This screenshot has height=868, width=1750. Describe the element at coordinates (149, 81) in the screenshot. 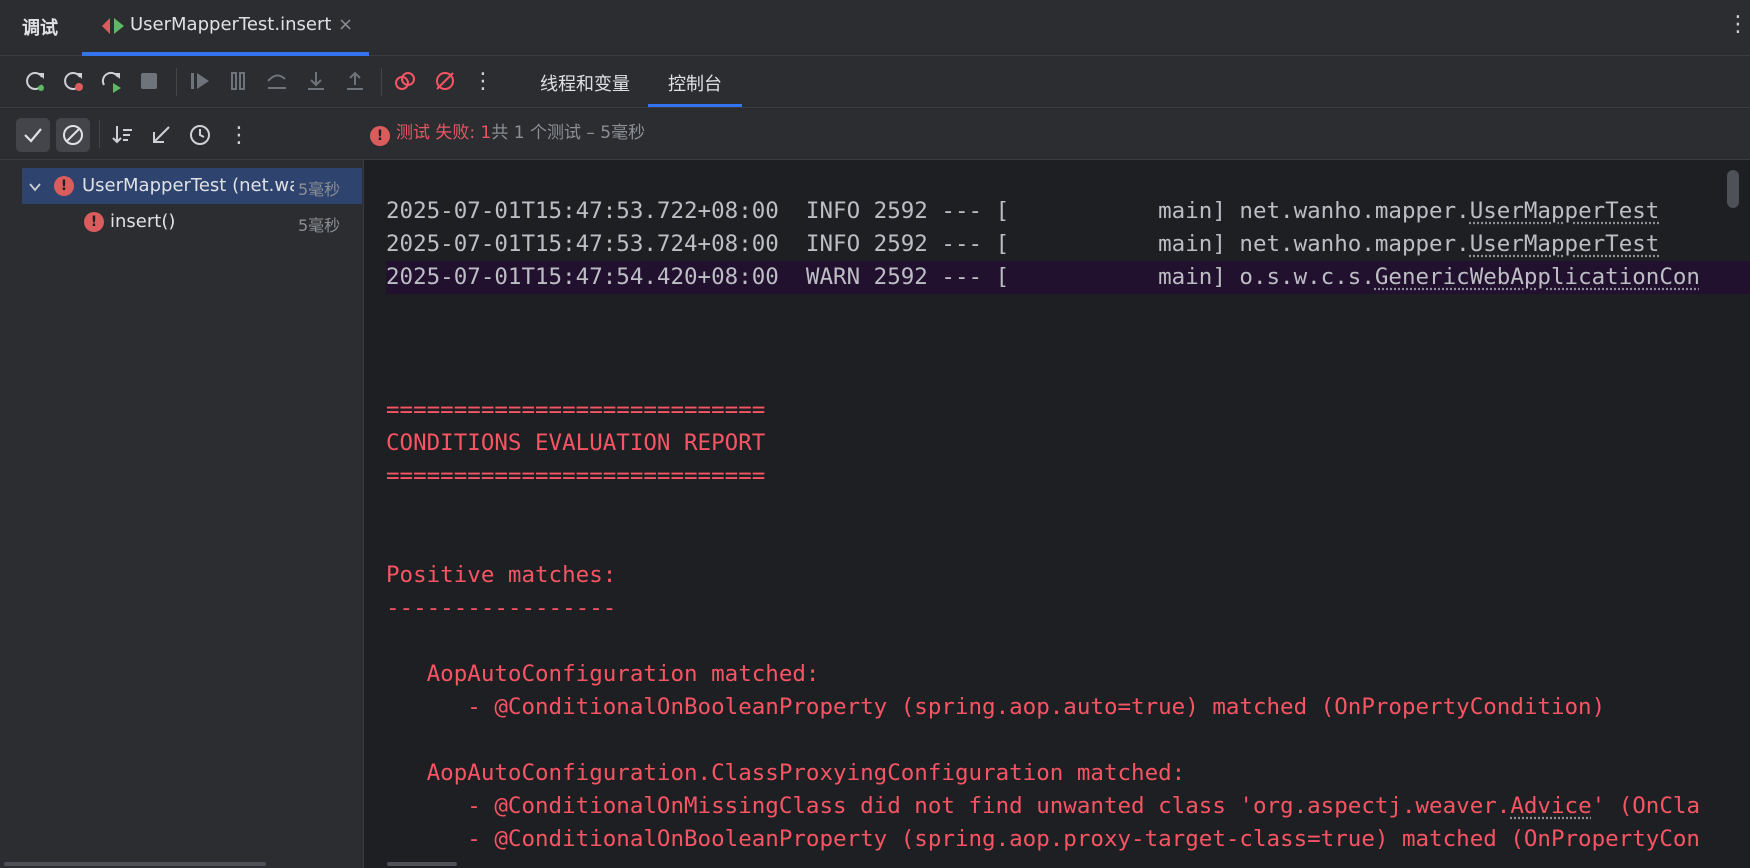

I see `stop-icon` at that location.